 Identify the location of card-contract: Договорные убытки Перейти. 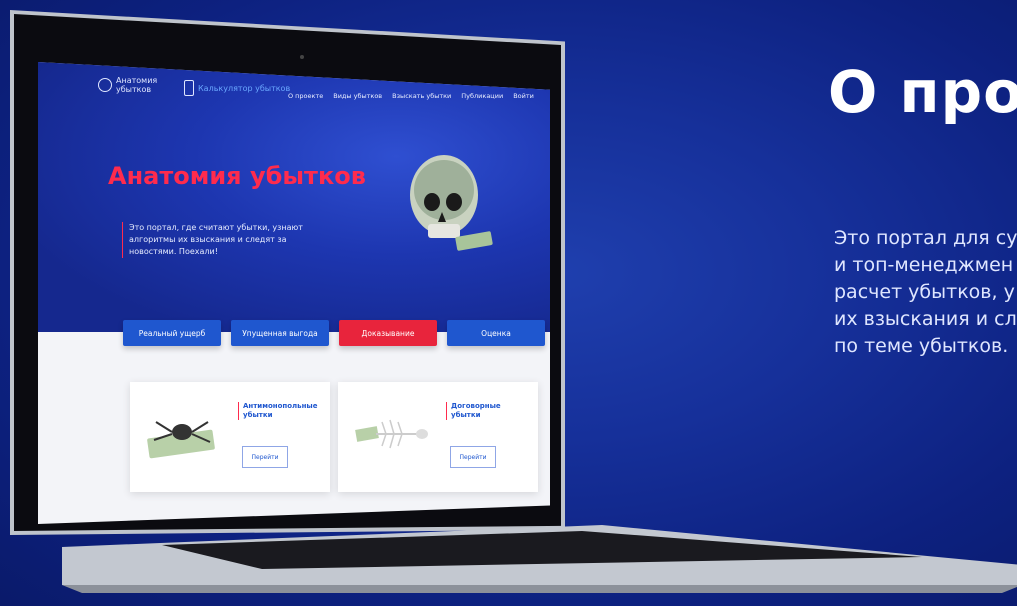
(438, 437).